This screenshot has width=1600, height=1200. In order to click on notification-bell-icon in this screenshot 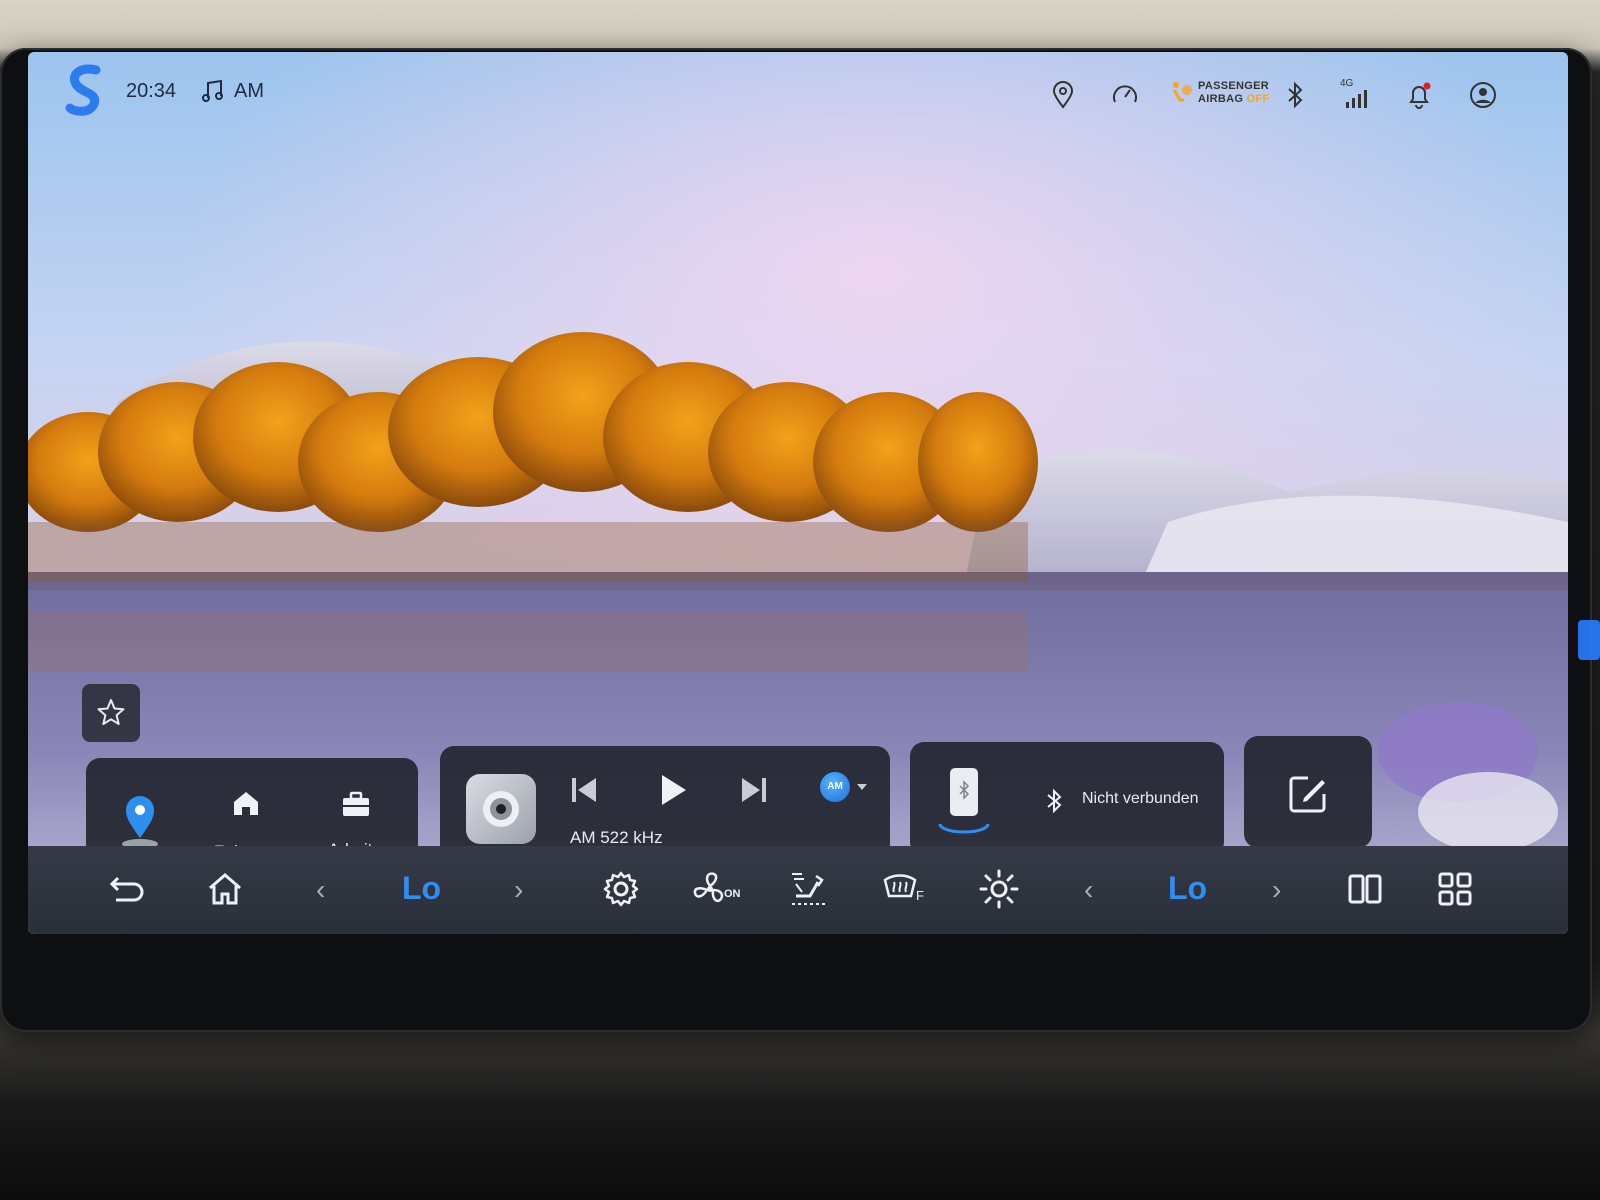, I will do `click(1419, 95)`.